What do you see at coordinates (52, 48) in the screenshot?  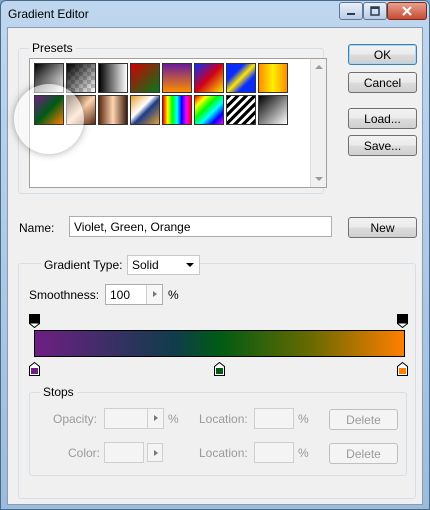 I see `presets-label: Presets` at bounding box center [52, 48].